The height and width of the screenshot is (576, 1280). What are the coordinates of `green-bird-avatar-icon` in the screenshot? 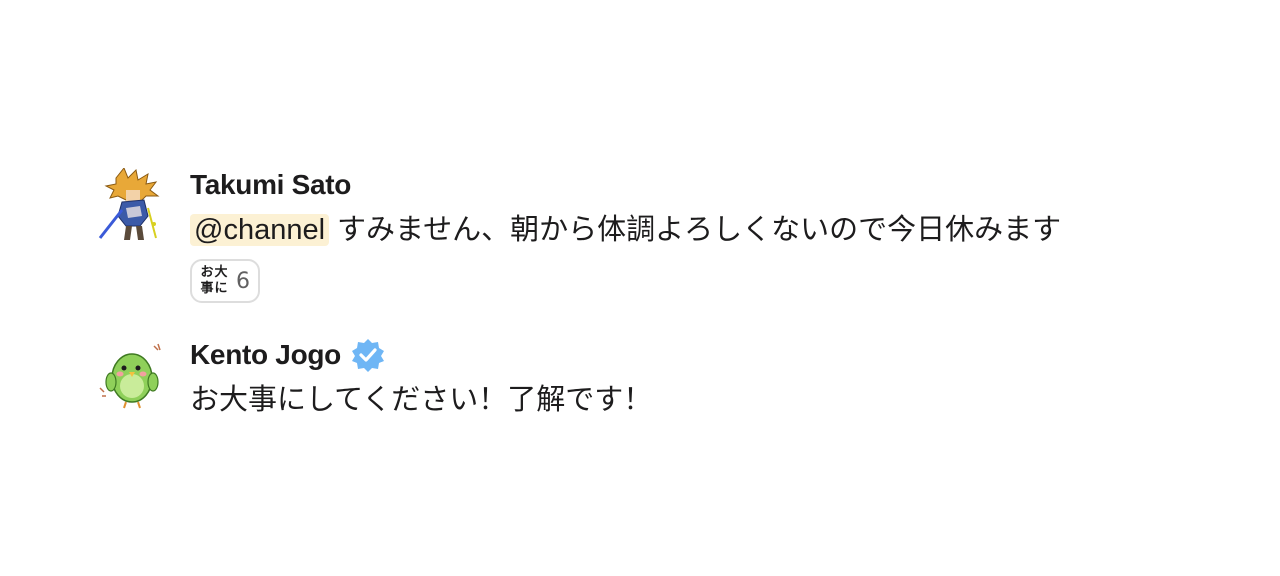 It's located at (130, 376).